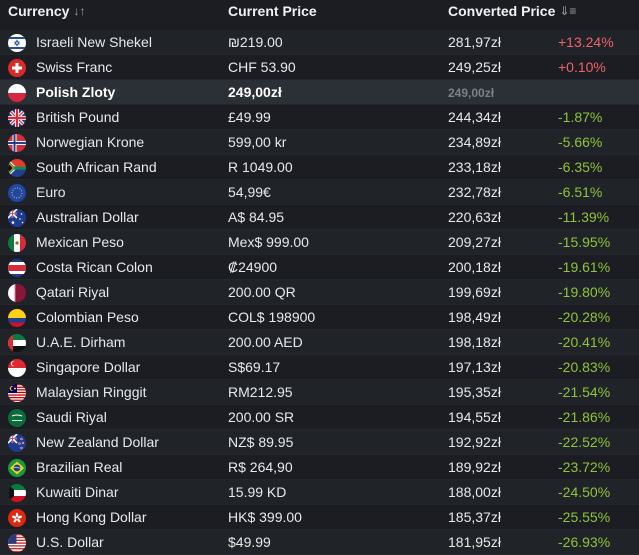  What do you see at coordinates (584, 517) in the screenshot?
I see `price-difference: -25.55%` at bounding box center [584, 517].